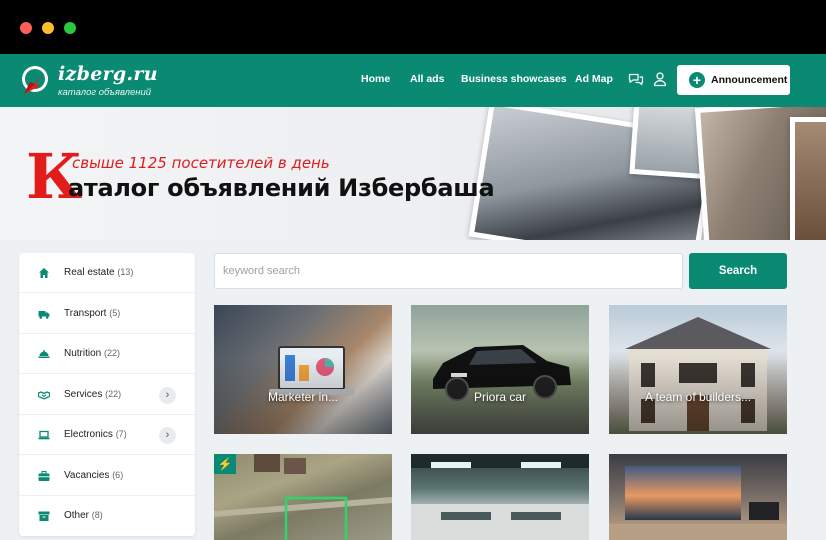 This screenshot has height=540, width=826. Describe the element at coordinates (660, 79) in the screenshot. I see `user-icon` at that location.